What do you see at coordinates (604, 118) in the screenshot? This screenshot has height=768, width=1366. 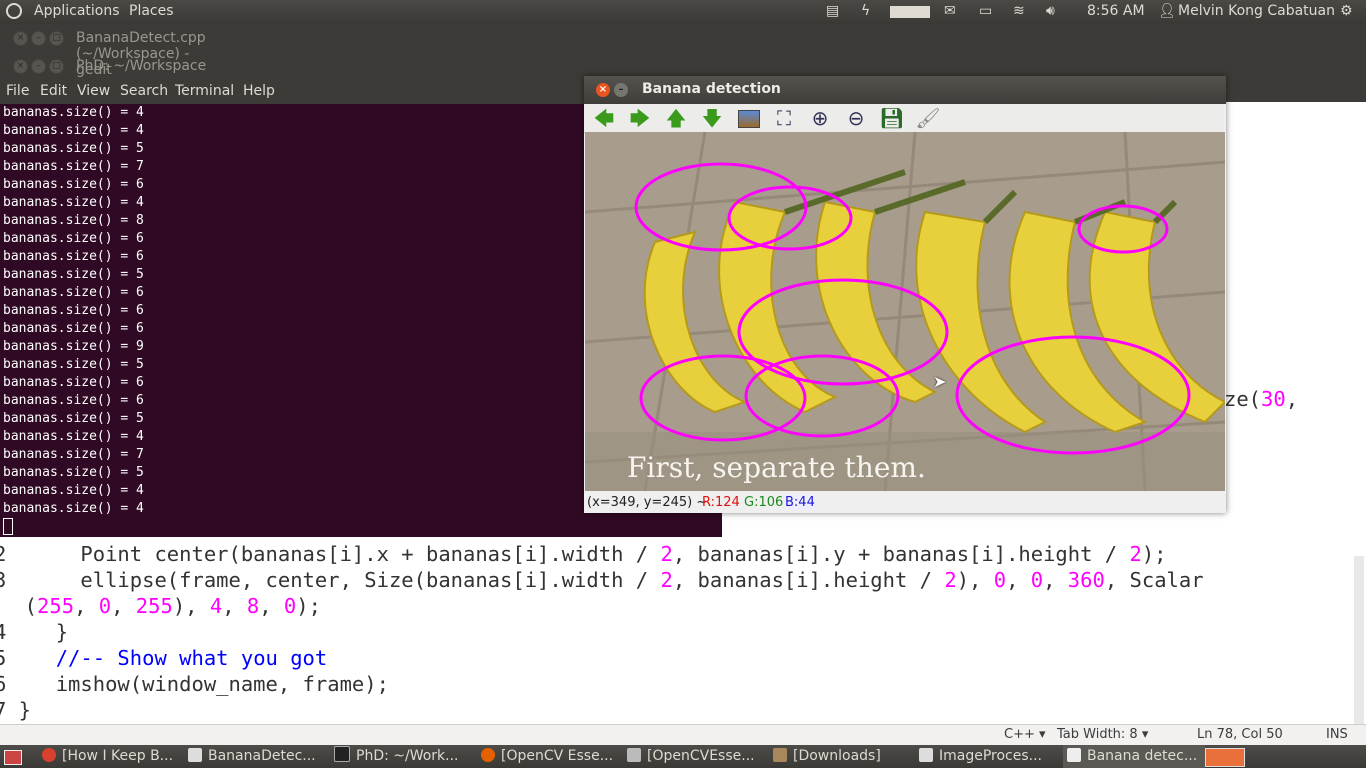 I see `arrow-left-icon: 🡄` at bounding box center [604, 118].